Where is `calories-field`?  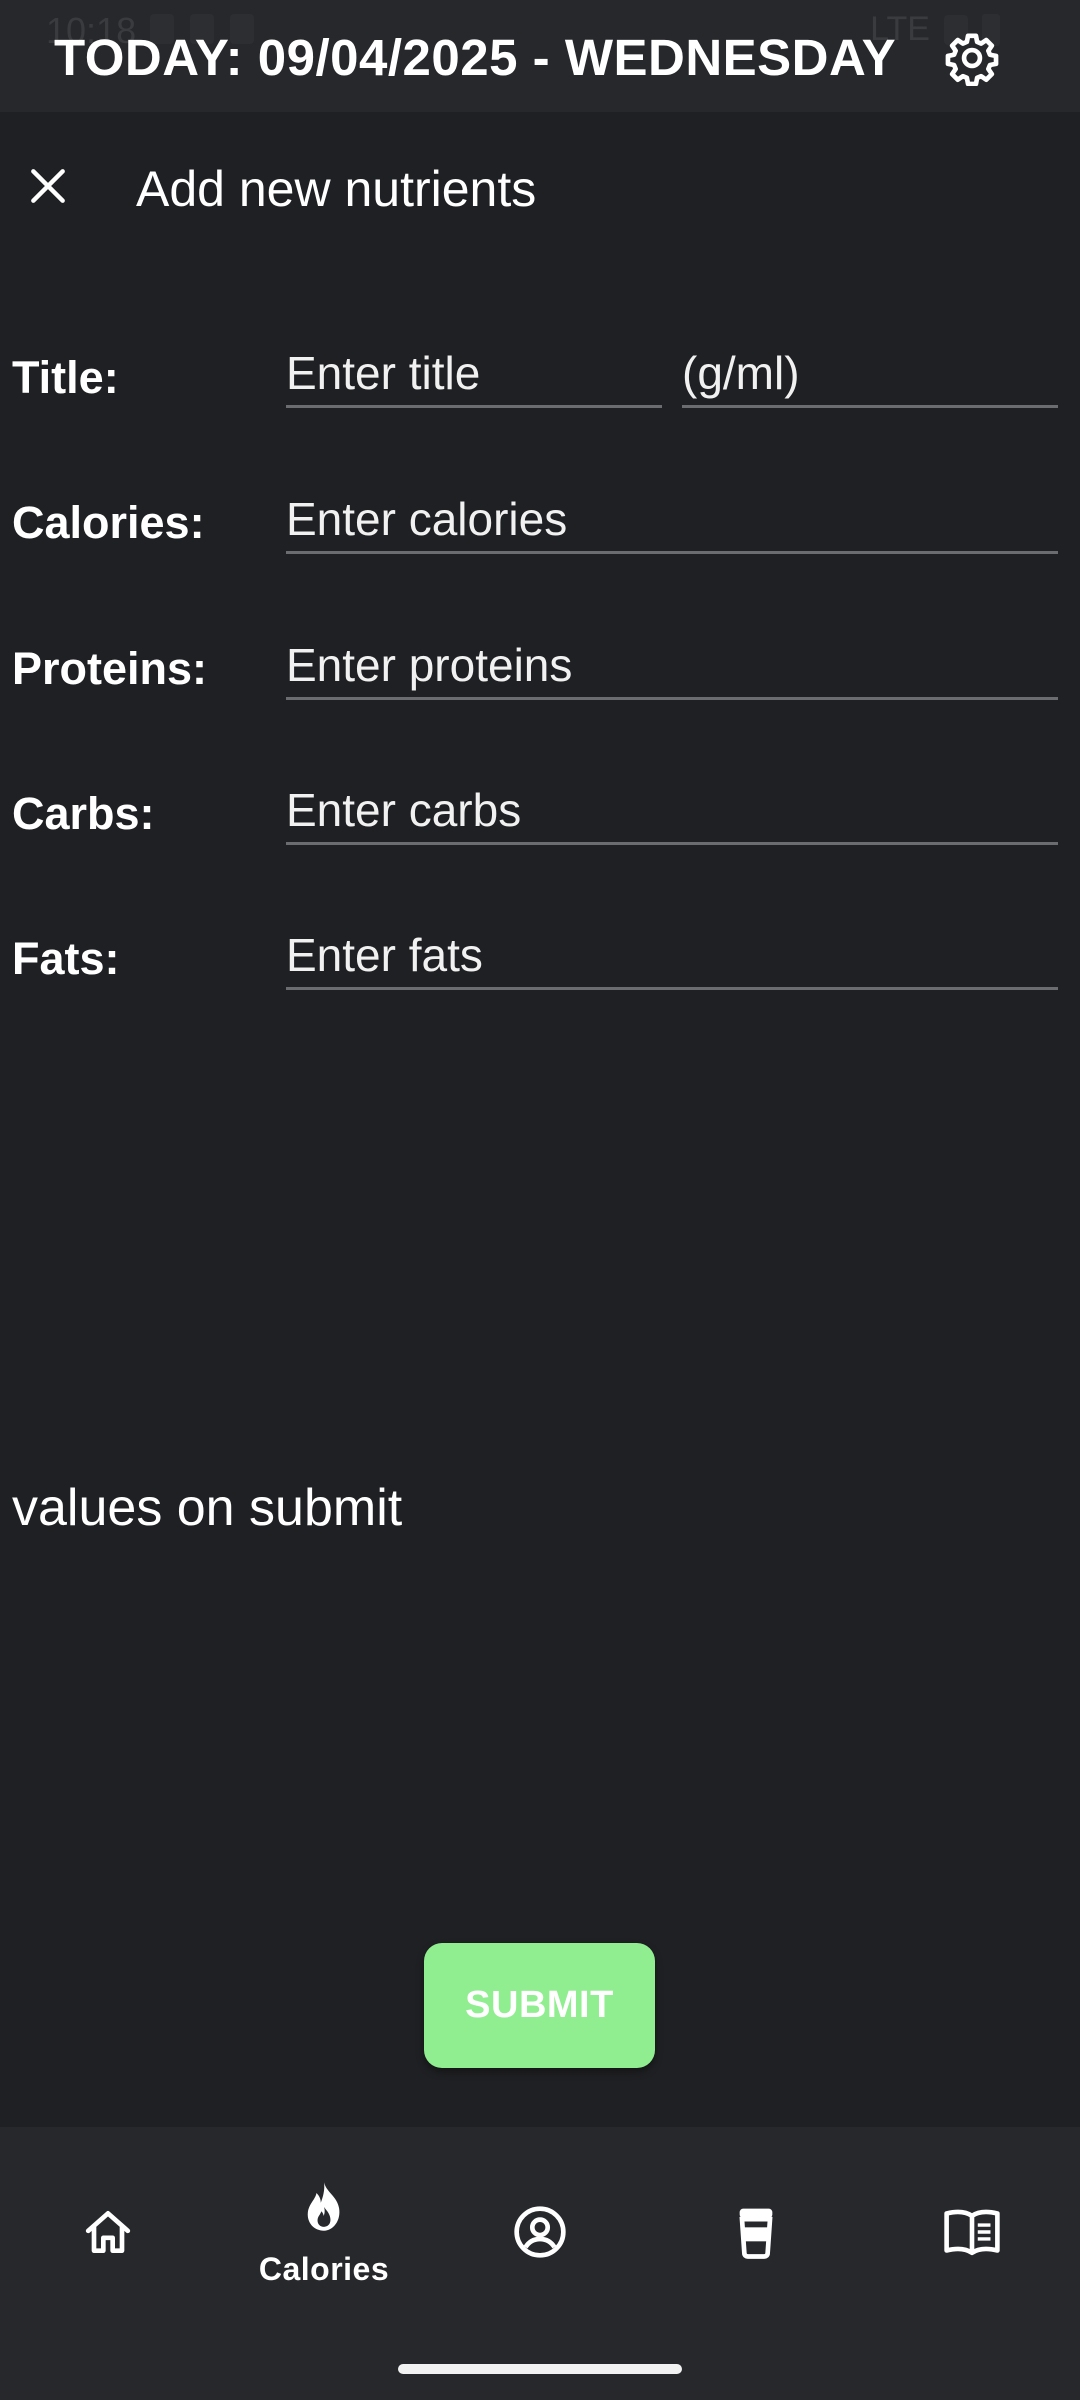 calories-field is located at coordinates (672, 522).